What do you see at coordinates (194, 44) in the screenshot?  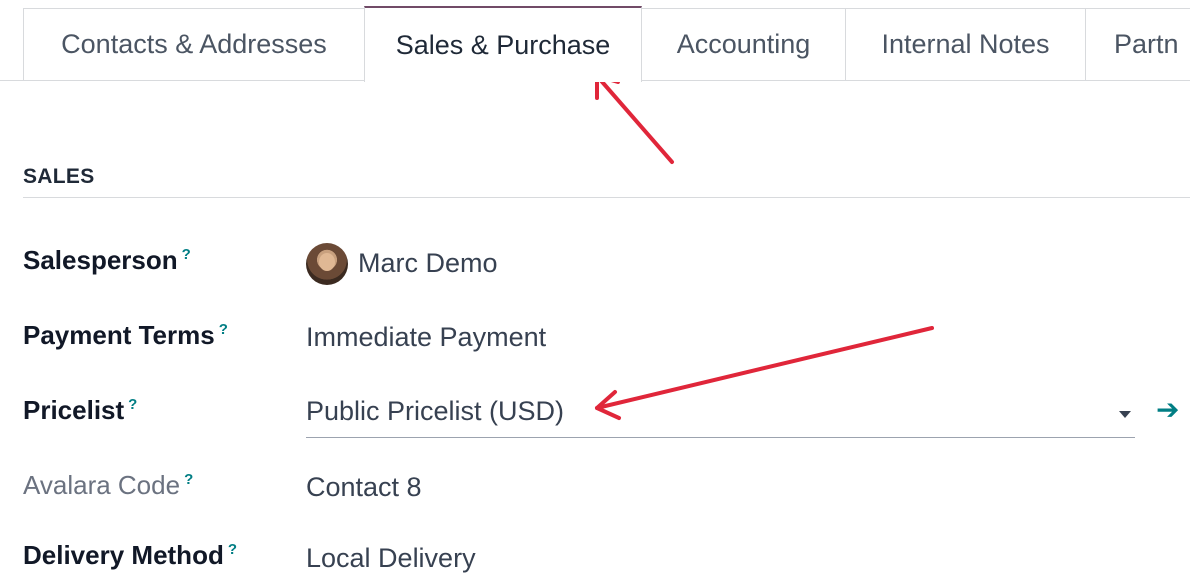 I see `tab-contacts-addresses: Contacts & Addresses` at bounding box center [194, 44].